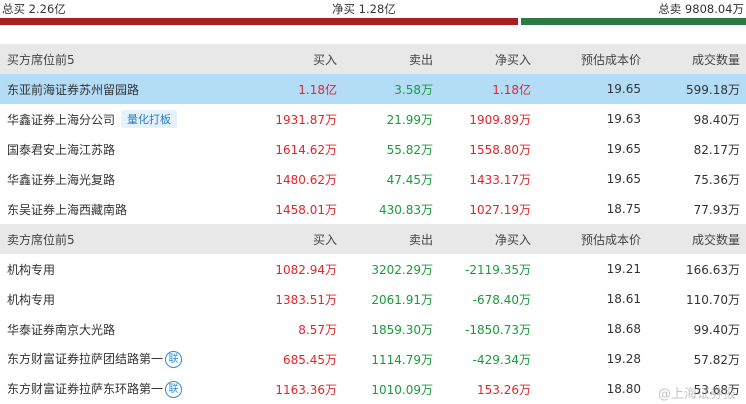 The width and height of the screenshot is (746, 404). I want to click on net-amount: 1.18亿, so click(482, 89).